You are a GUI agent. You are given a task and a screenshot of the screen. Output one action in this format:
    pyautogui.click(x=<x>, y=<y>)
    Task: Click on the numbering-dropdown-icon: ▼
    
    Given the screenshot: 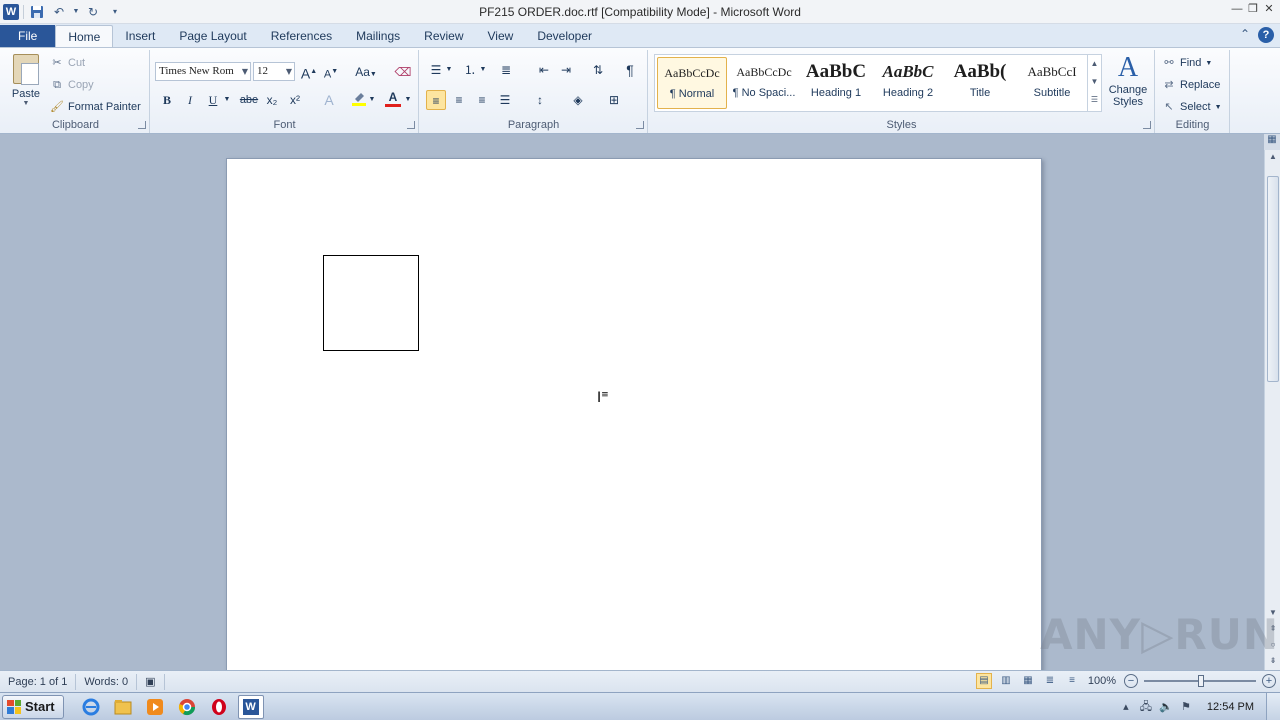 What is the action you would take?
    pyautogui.click(x=483, y=70)
    